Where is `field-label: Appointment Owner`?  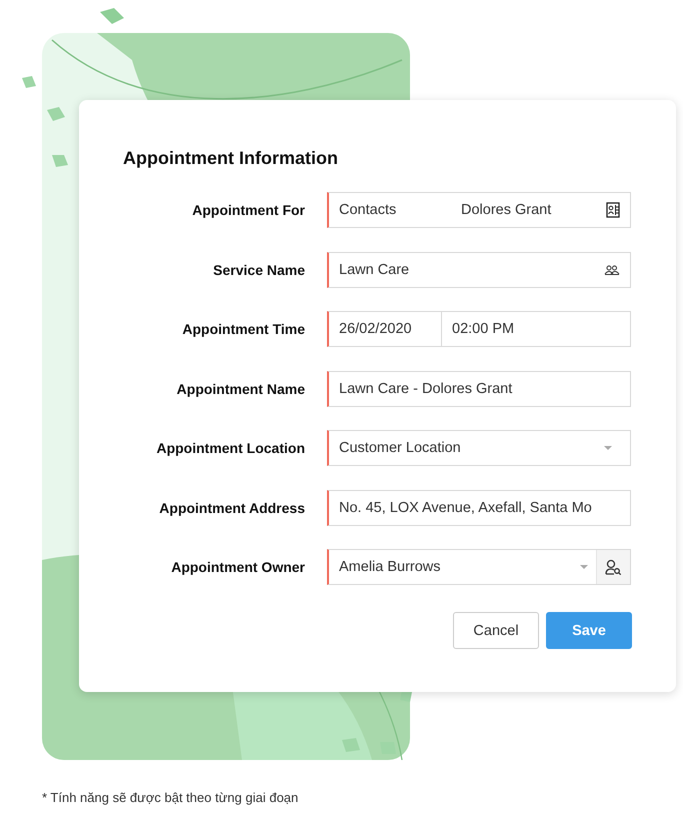 field-label: Appointment Owner is located at coordinates (237, 567).